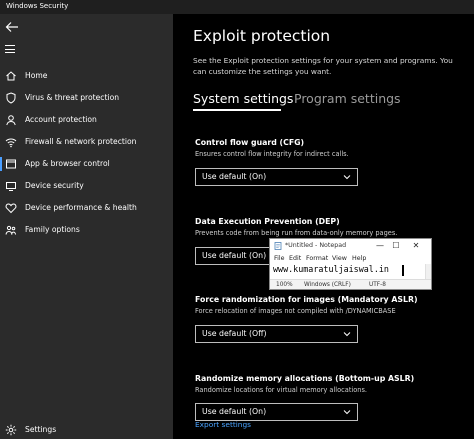  What do you see at coordinates (37, 6) in the screenshot?
I see `window-title: Windows Security` at bounding box center [37, 6].